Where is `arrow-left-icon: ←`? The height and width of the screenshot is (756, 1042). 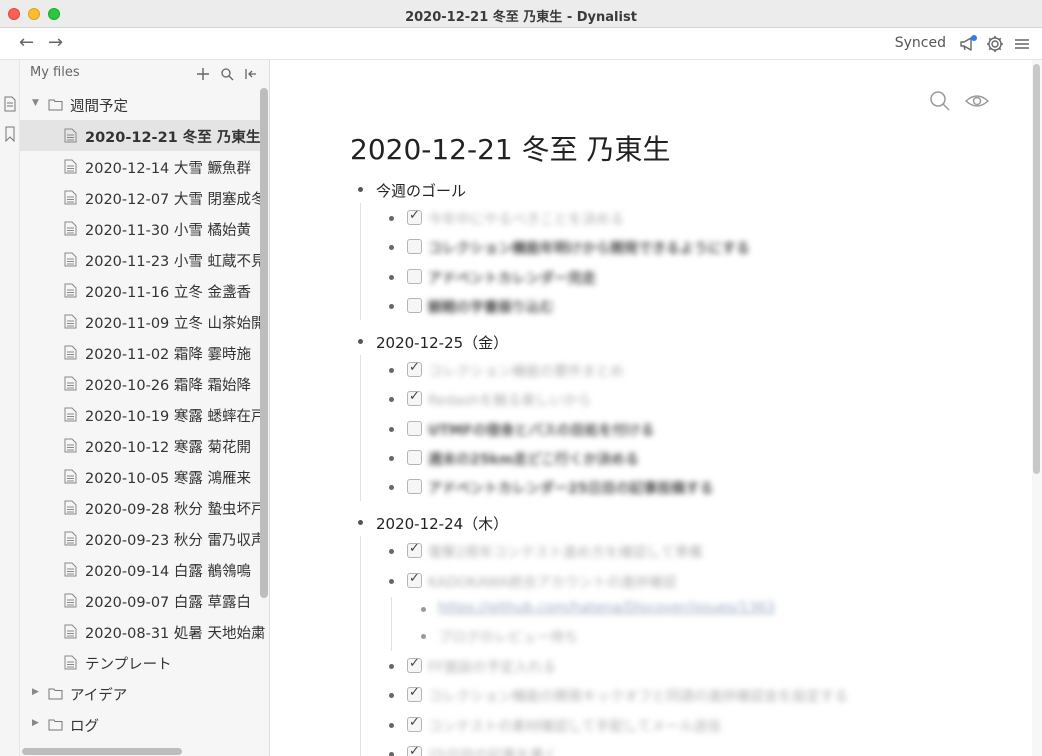
arrow-left-icon: ← is located at coordinates (26, 42).